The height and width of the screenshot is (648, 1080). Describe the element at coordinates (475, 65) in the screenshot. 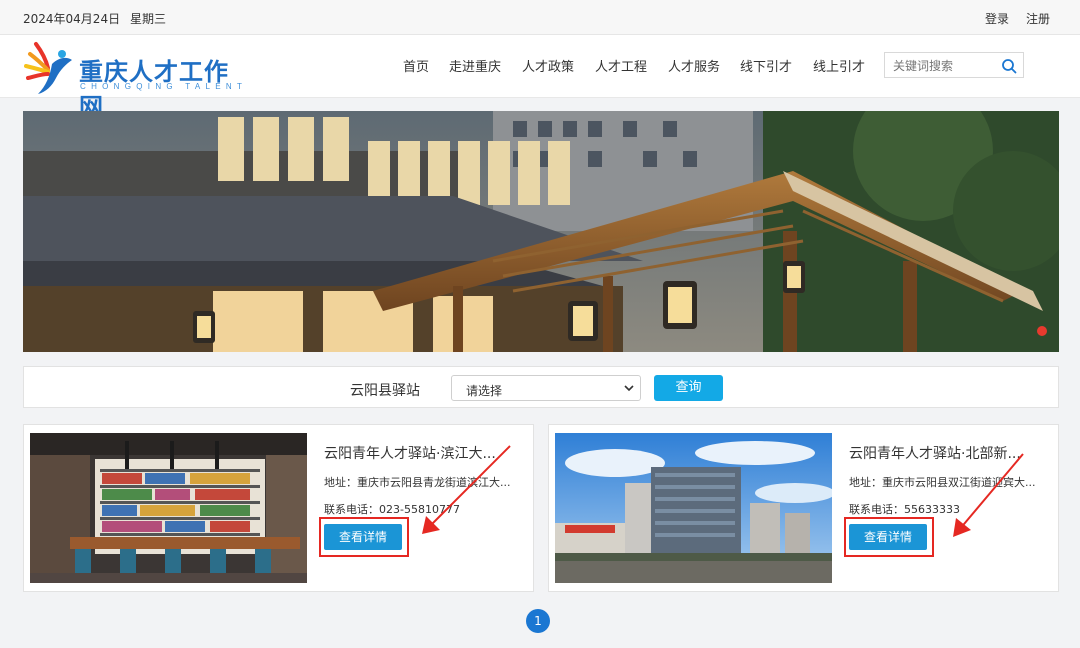

I see `nav-about-chongqing: 走进重庆` at that location.